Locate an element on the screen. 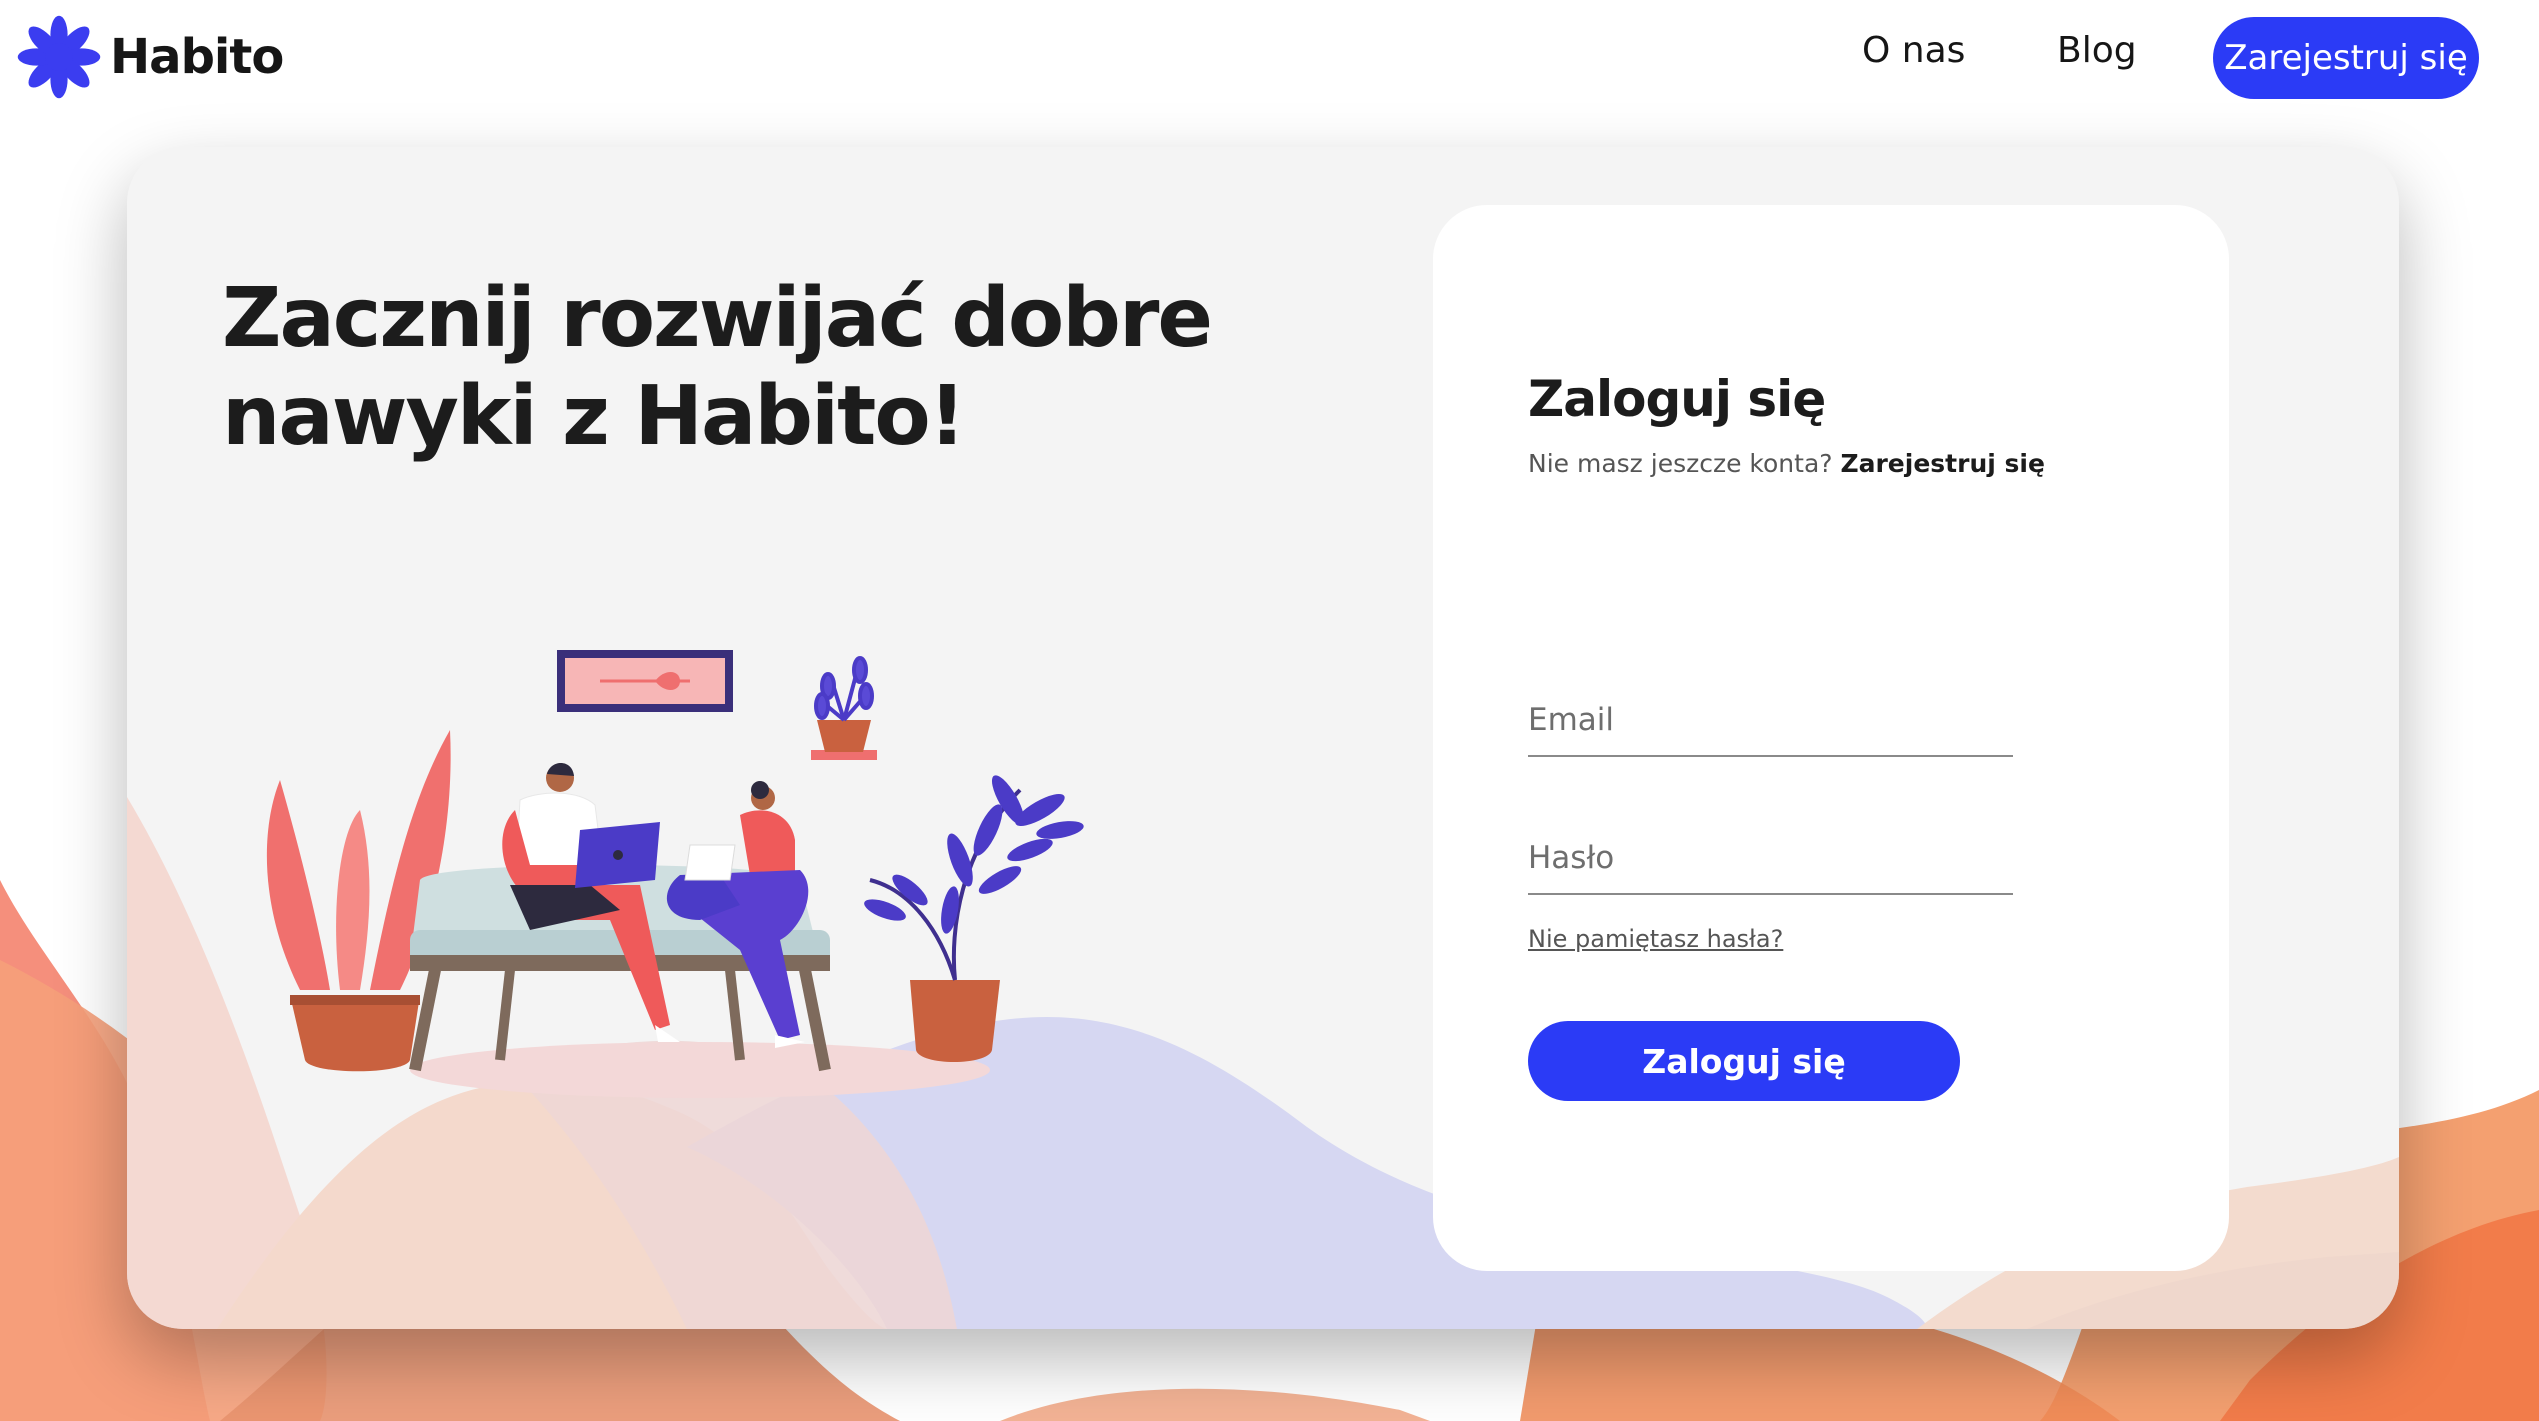  signup-prompt: Nie masz jeszcze konta? Zarejestruj się is located at coordinates (1786, 463).